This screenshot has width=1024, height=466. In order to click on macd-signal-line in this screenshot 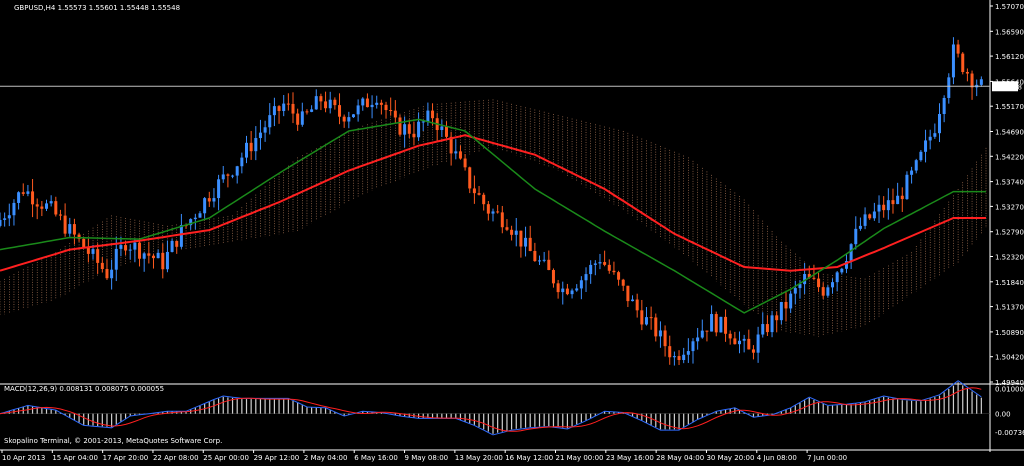, I will do `click(491, 409)`.